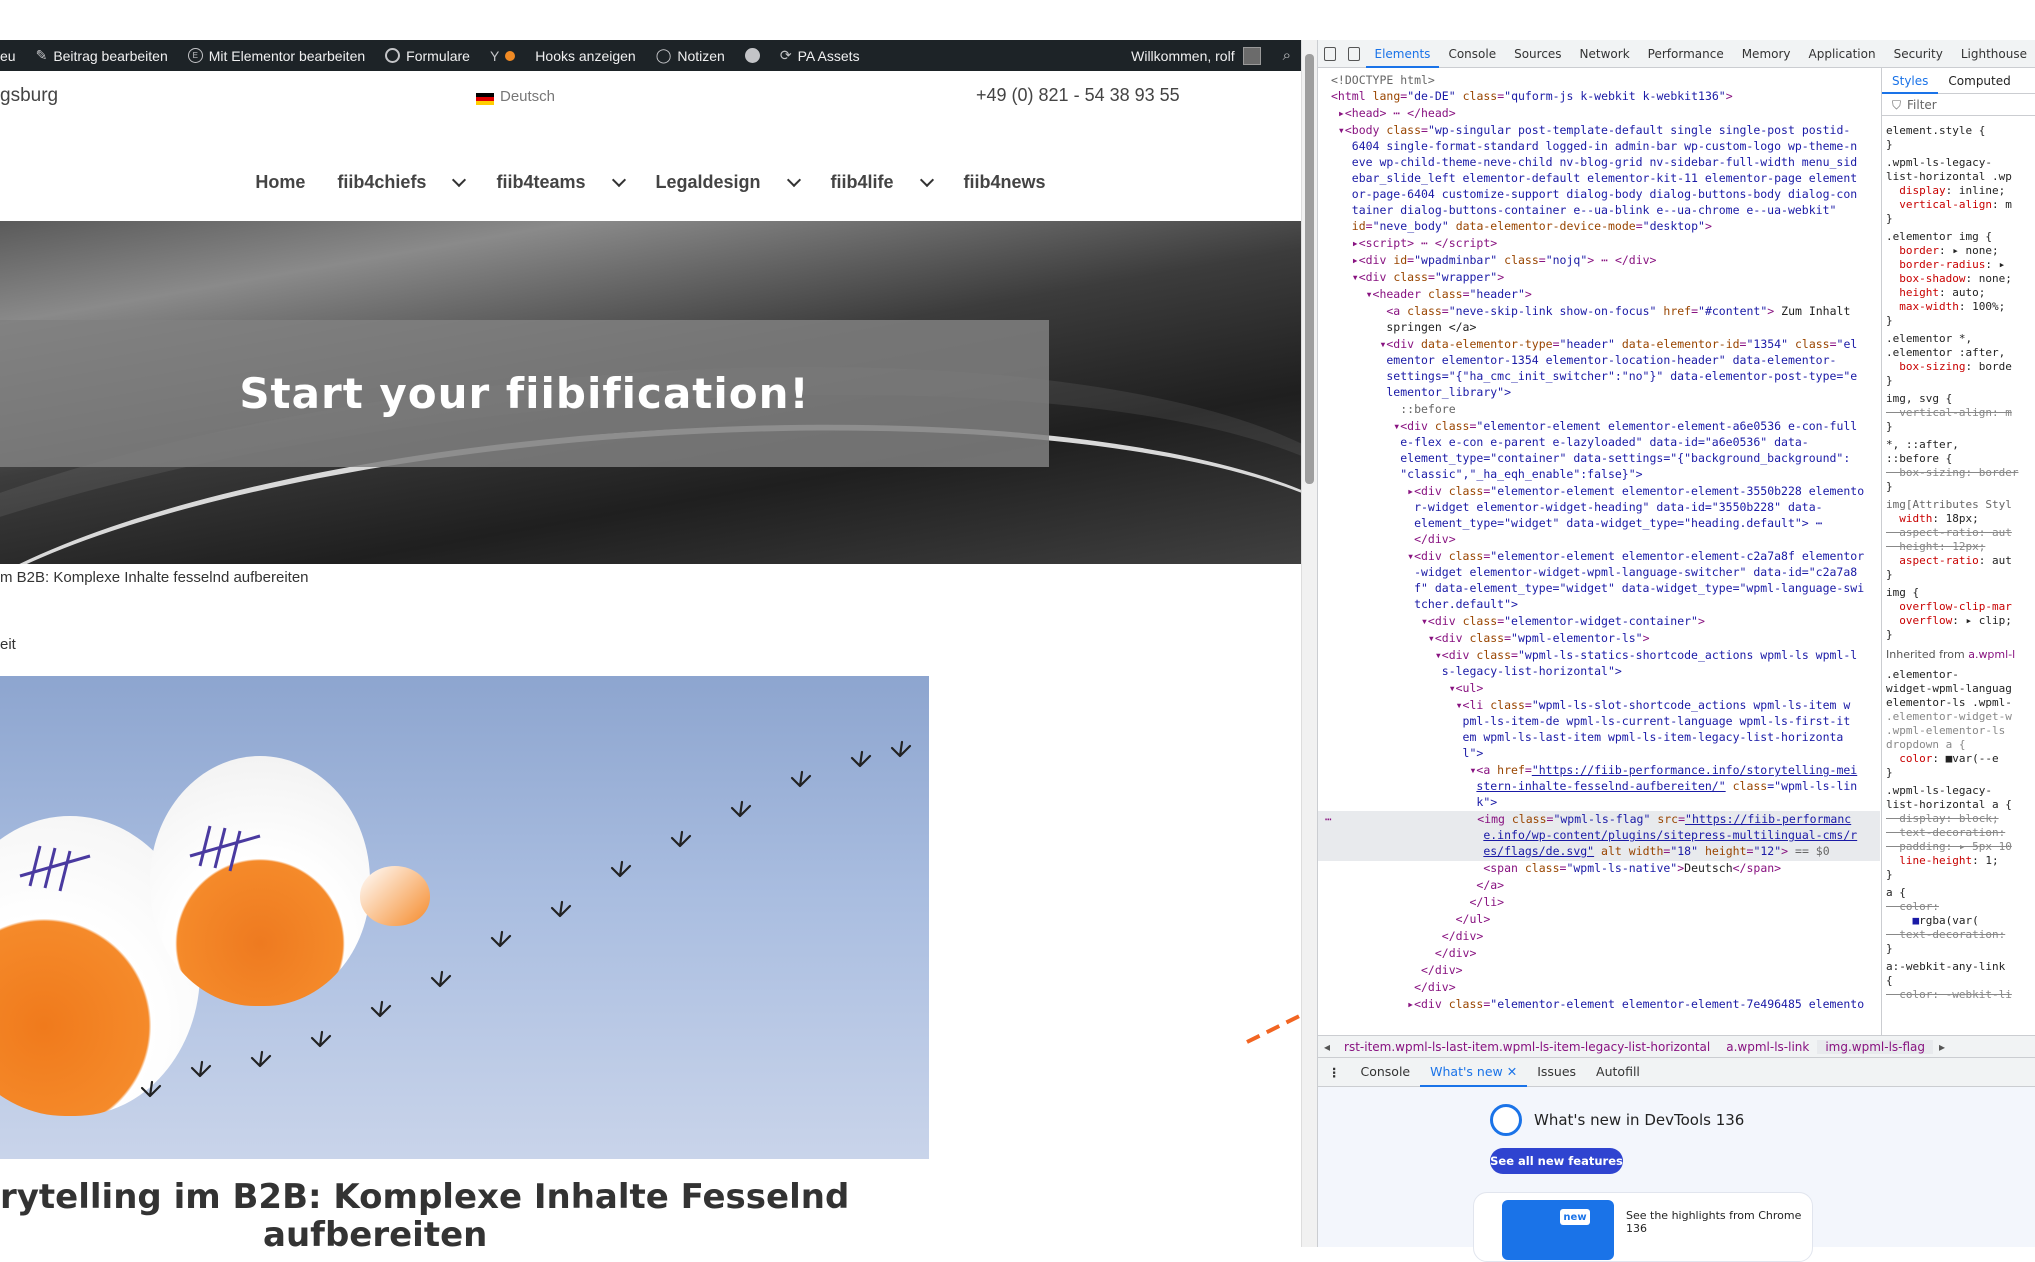 This screenshot has width=2035, height=1262. What do you see at coordinates (1949, 703) in the screenshot?
I see `style-rule: elementor-ls .wpml-` at bounding box center [1949, 703].